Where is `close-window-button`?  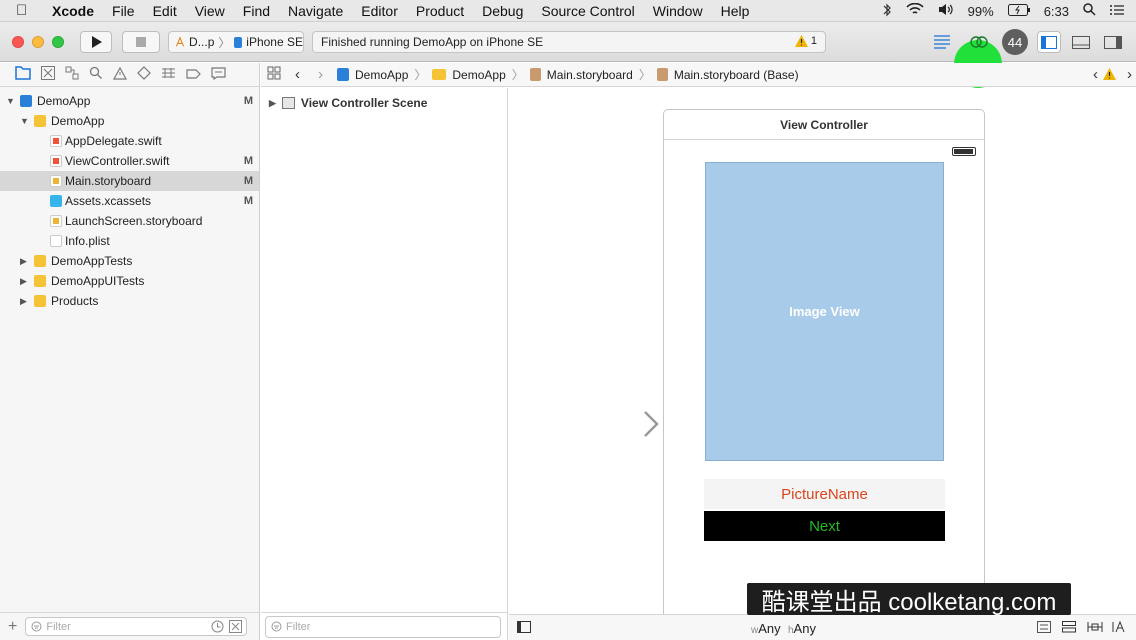
close-window-button is located at coordinates (18, 42).